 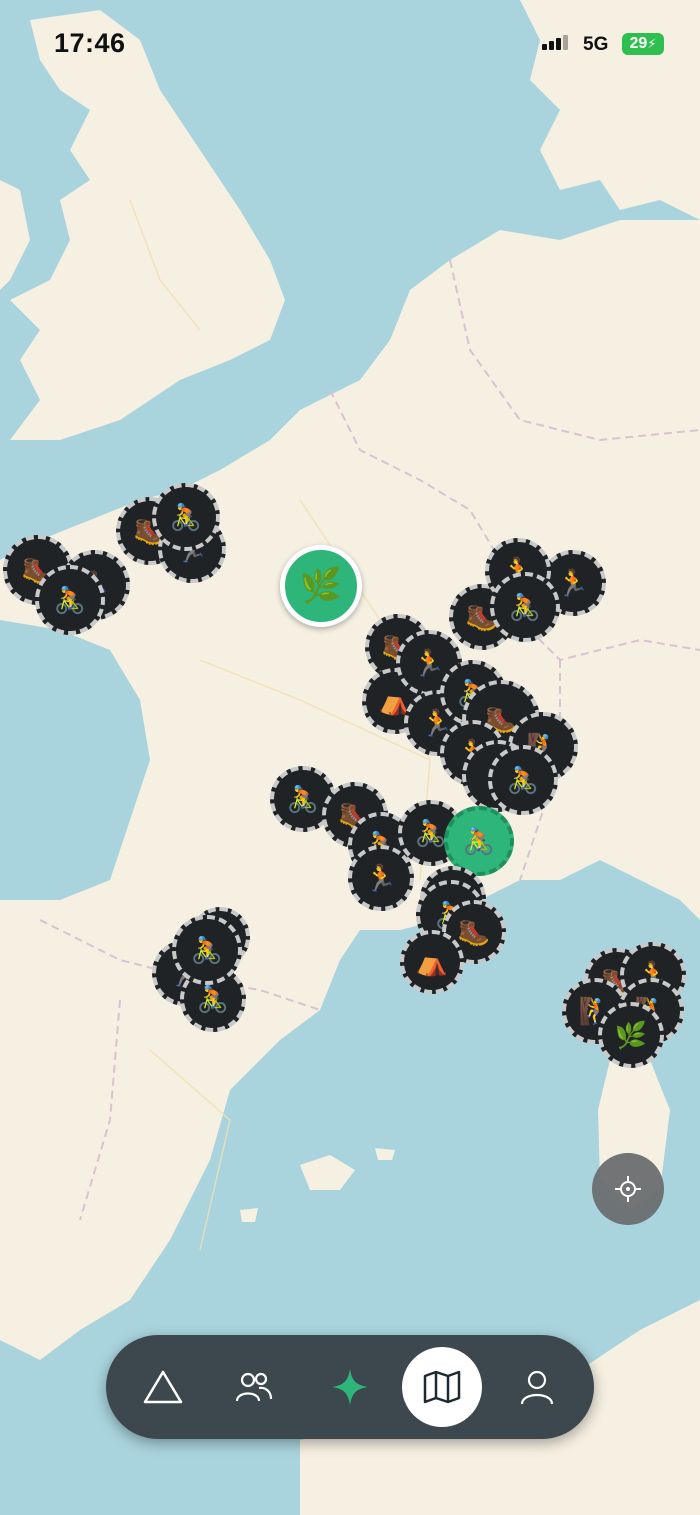 I want to click on activity-marker-camping: ⛺, so click(x=432, y=962).